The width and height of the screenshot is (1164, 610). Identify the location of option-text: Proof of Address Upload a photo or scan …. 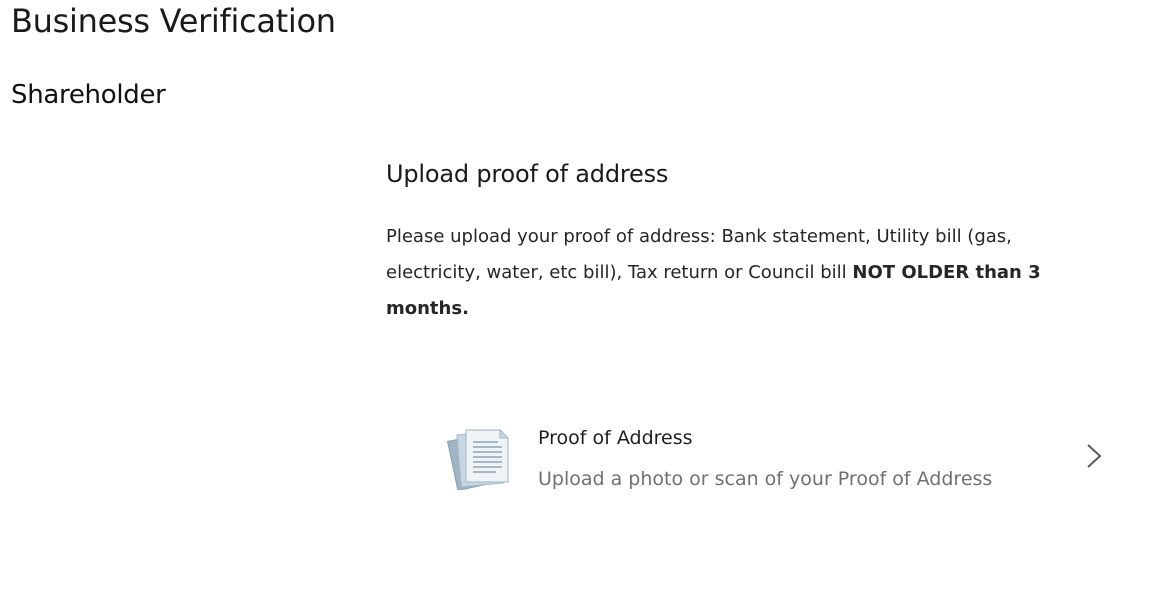
(822, 455).